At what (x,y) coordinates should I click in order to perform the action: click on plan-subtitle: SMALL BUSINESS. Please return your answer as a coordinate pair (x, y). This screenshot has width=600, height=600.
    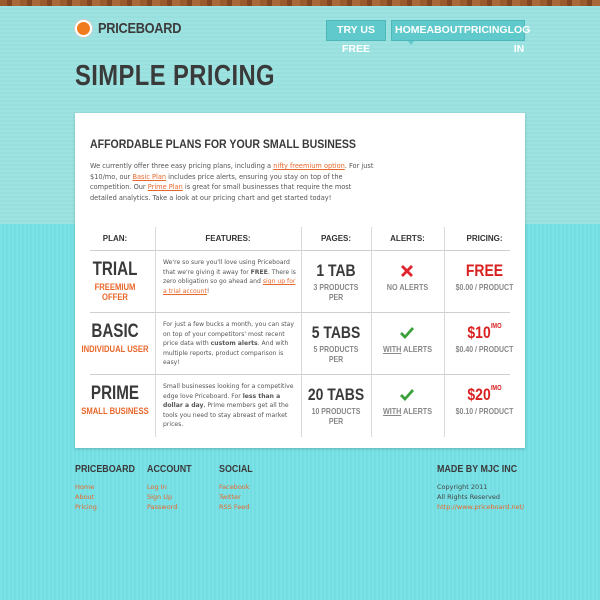
    Looking at the image, I should click on (115, 411).